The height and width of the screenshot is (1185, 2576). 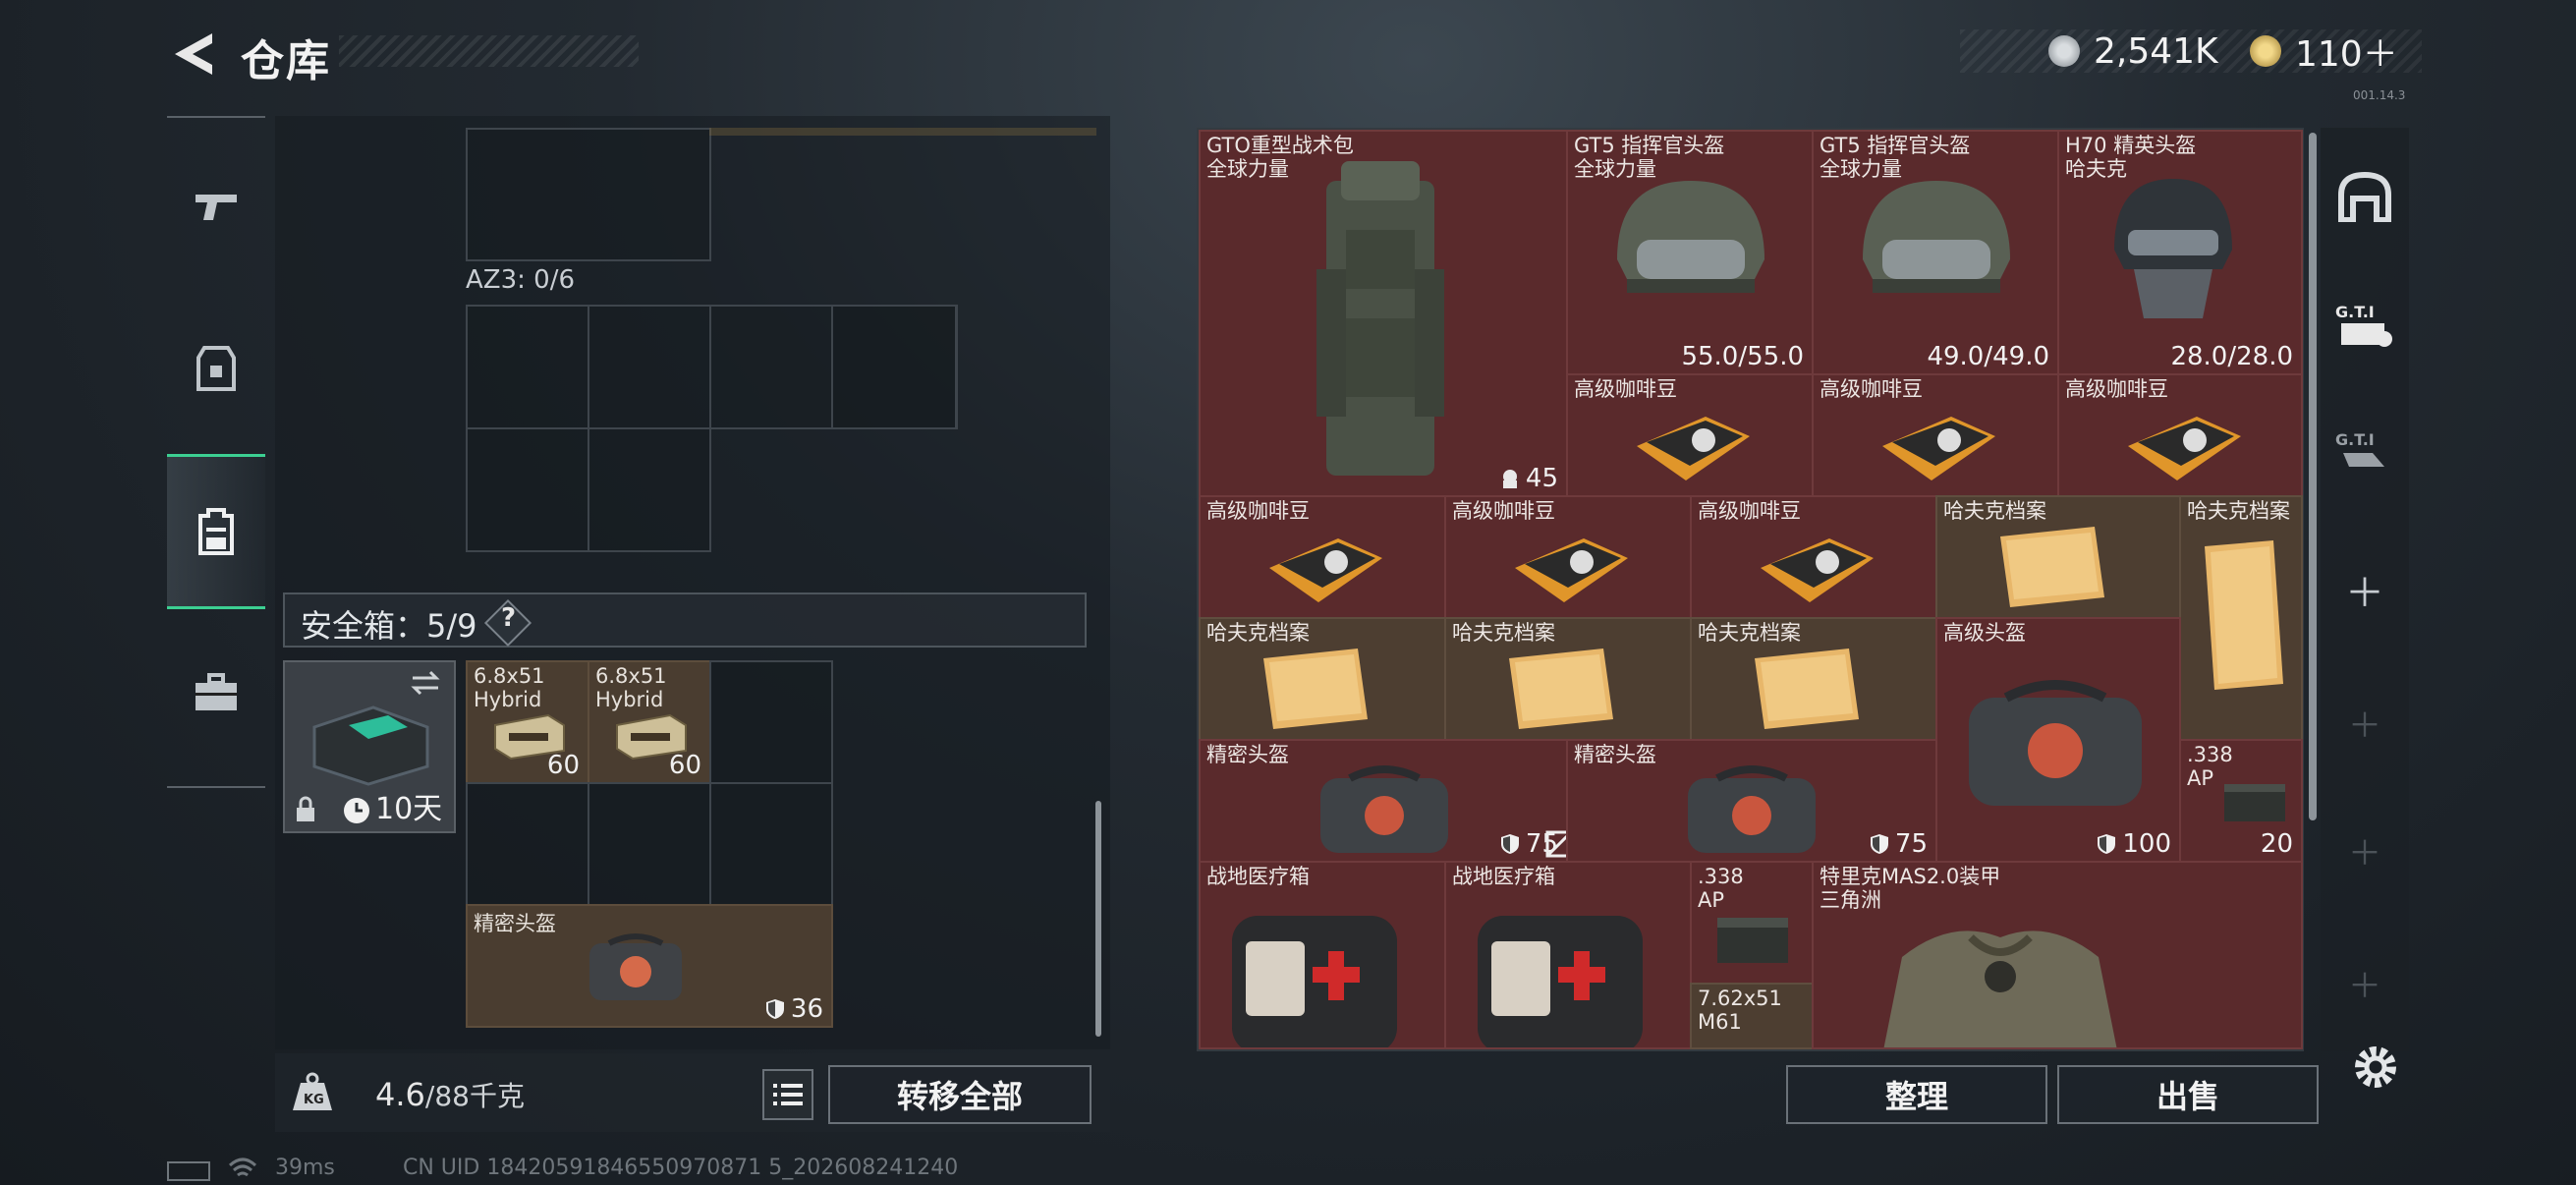 I want to click on sidebar-item-weapon, so click(x=216, y=206).